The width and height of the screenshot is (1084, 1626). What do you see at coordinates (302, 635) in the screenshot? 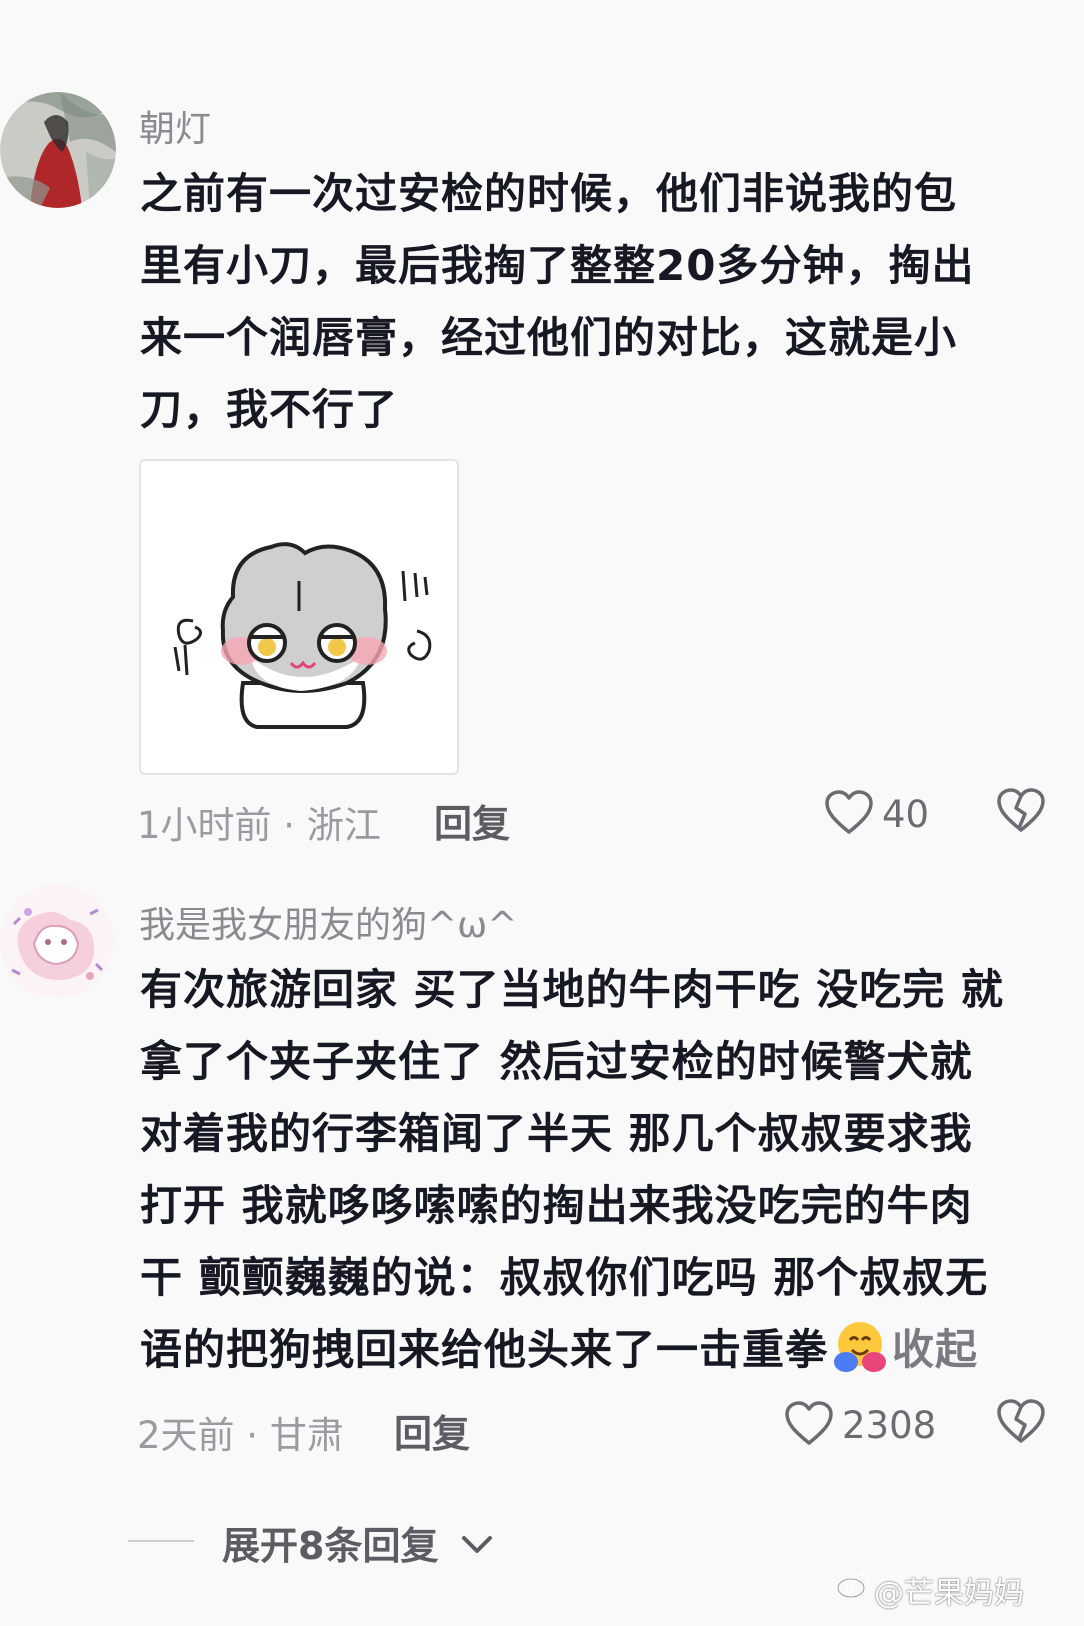
I see `hamster-sticker-image` at bounding box center [302, 635].